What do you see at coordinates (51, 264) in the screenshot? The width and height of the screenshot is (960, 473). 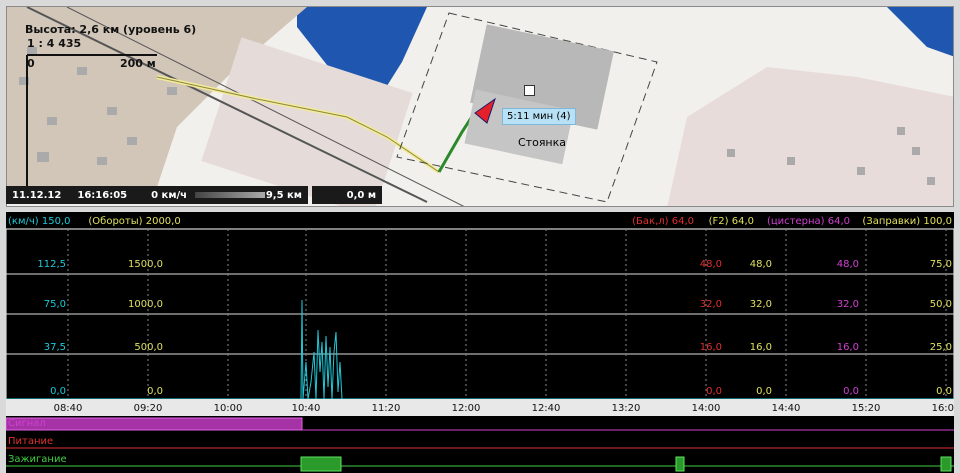 I see `y-tick-label-speed: 112,5` at bounding box center [51, 264].